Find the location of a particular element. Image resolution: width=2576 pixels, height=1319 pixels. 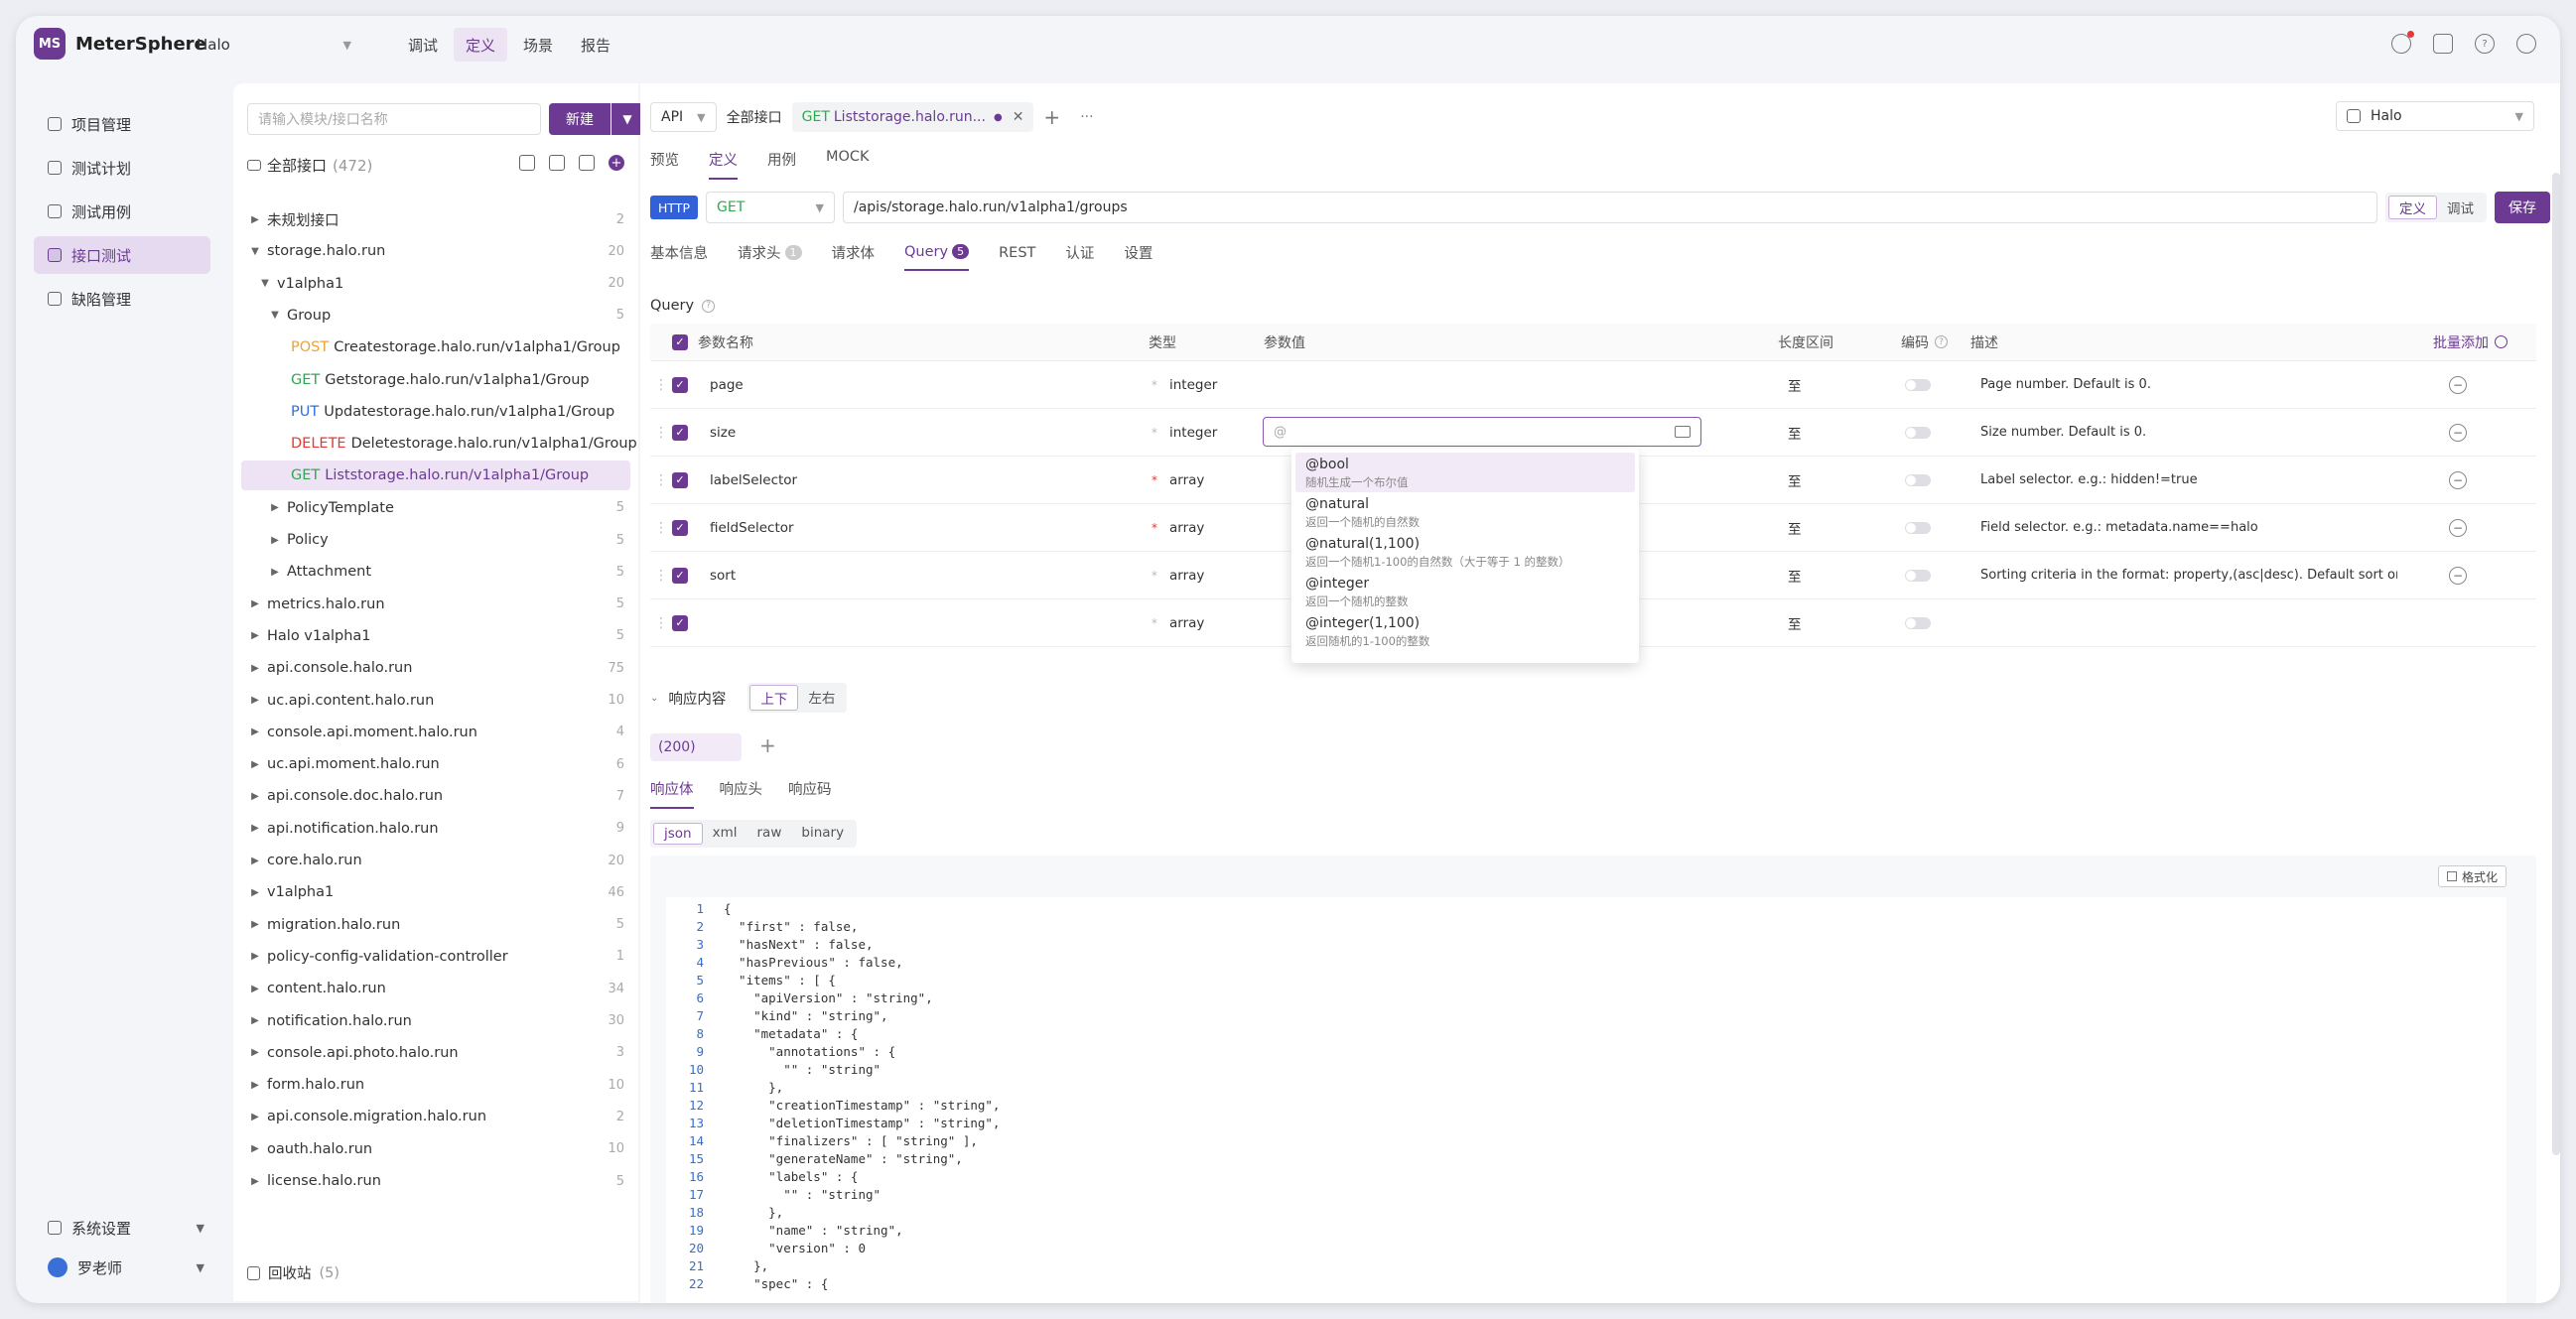

module-search-input: 请输入模块/接口名称 is located at coordinates (394, 119).